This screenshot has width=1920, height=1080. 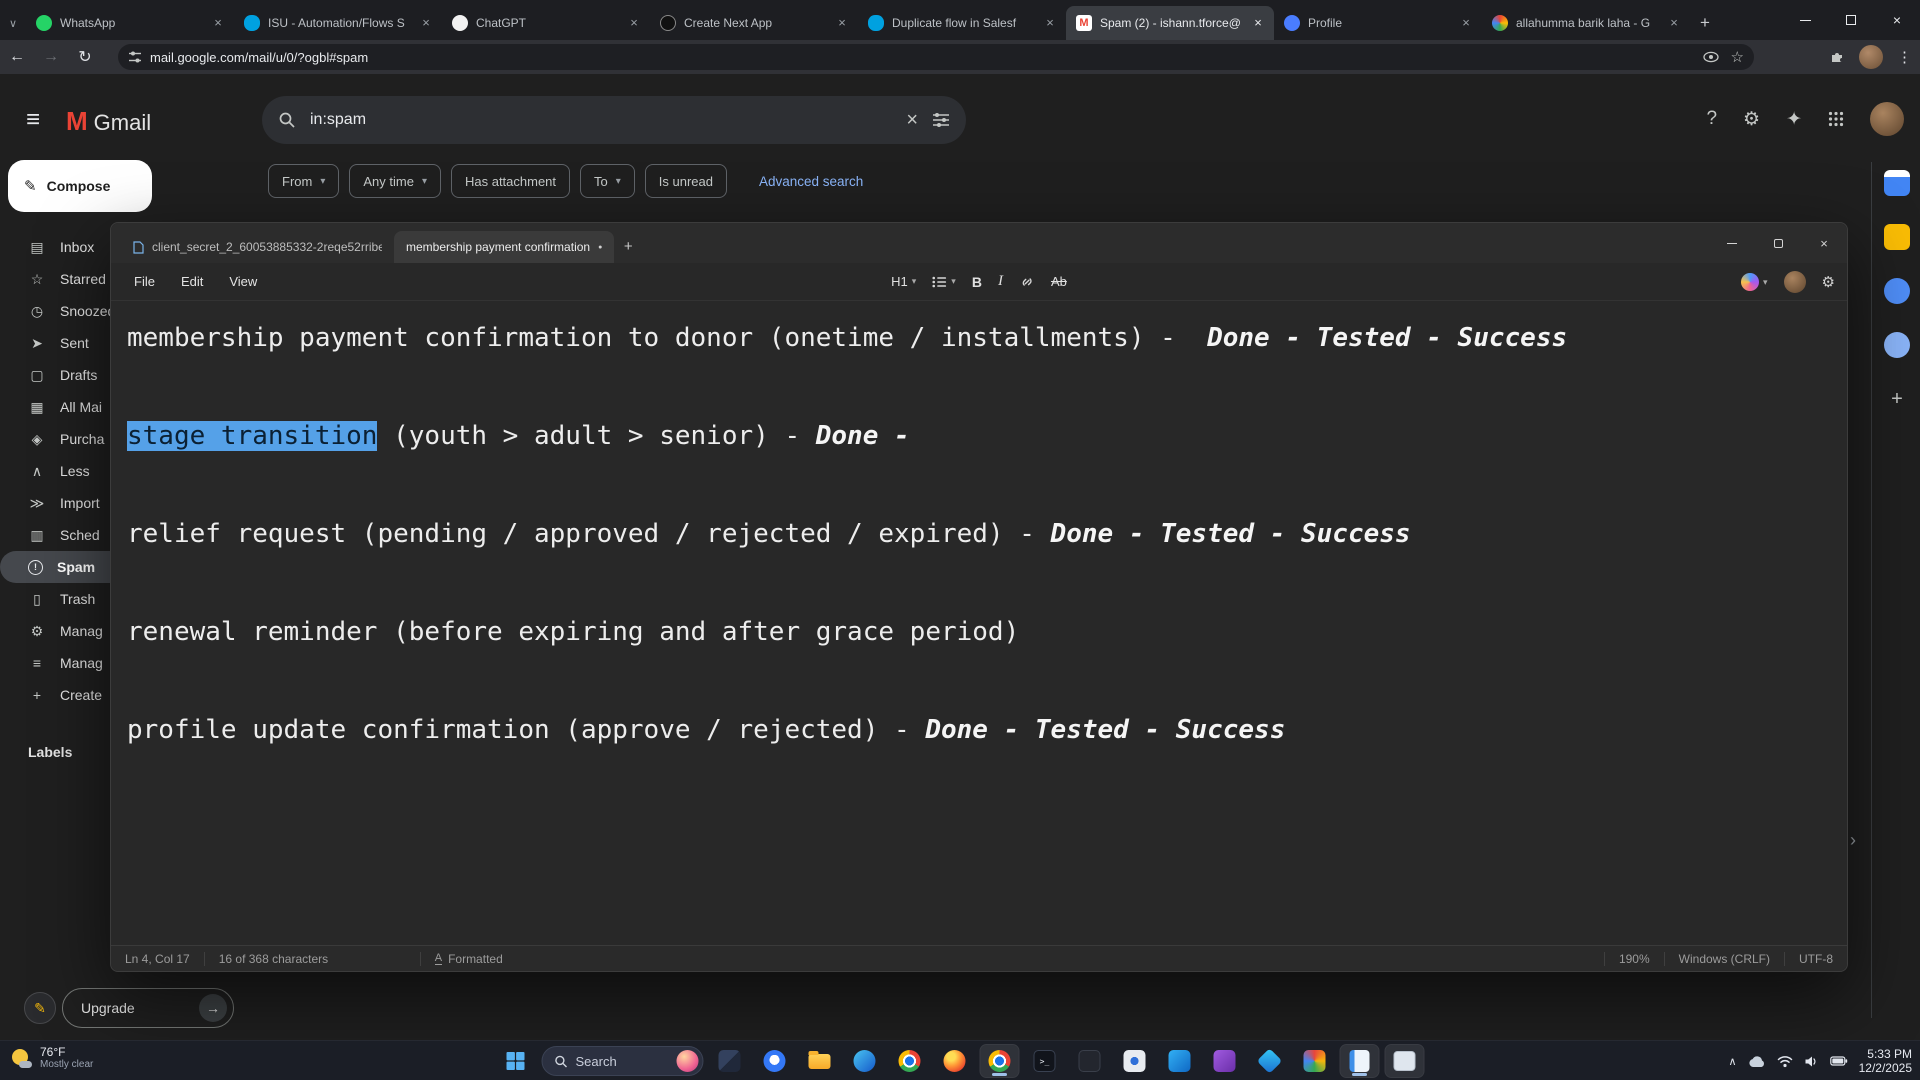 I want to click on browser-profile-avatar, so click(x=1871, y=57).